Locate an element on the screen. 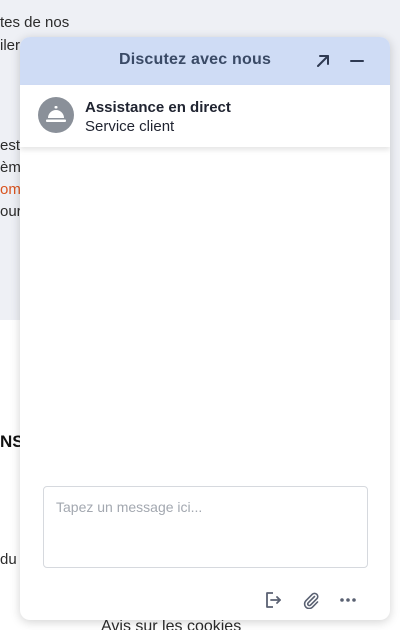 The width and height of the screenshot is (400, 630). page-link: om is located at coordinates (10, 189).